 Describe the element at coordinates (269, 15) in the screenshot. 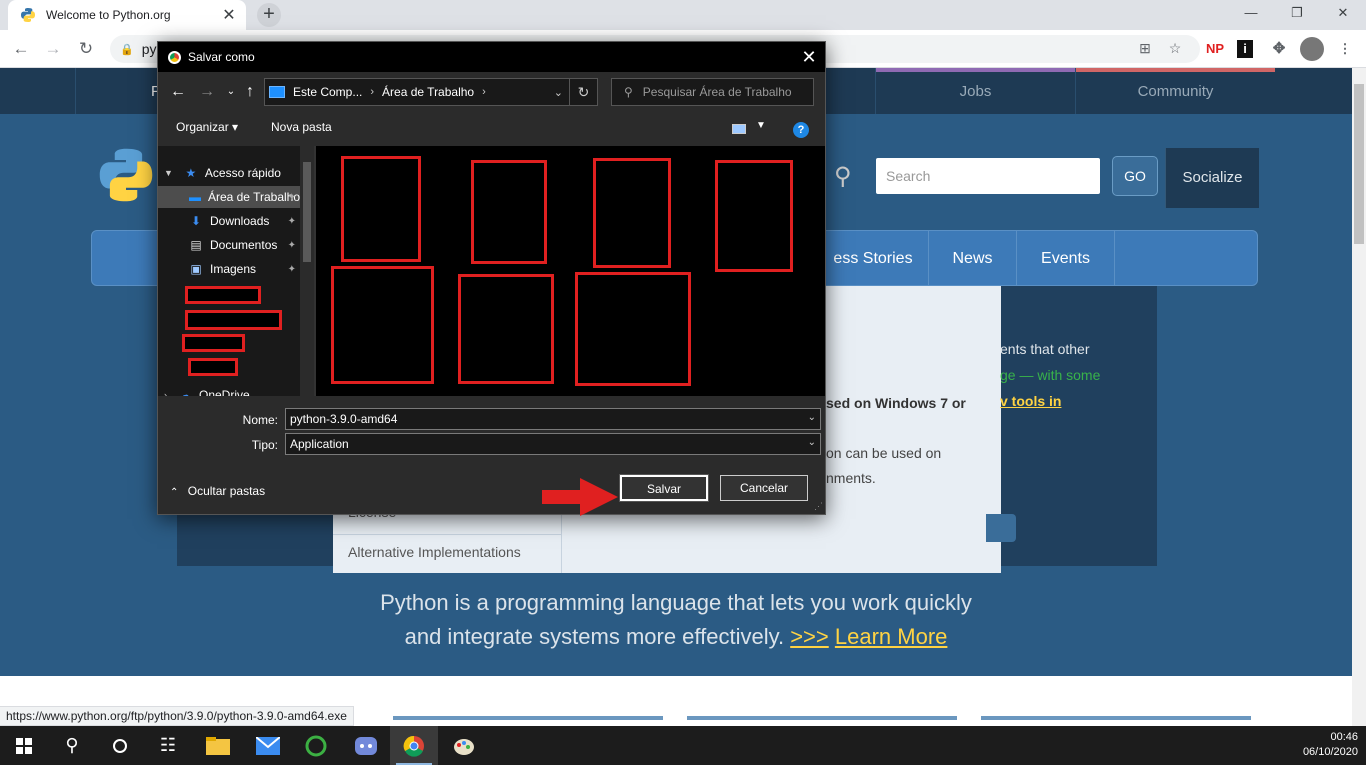

I see `new-tab-button: +` at that location.